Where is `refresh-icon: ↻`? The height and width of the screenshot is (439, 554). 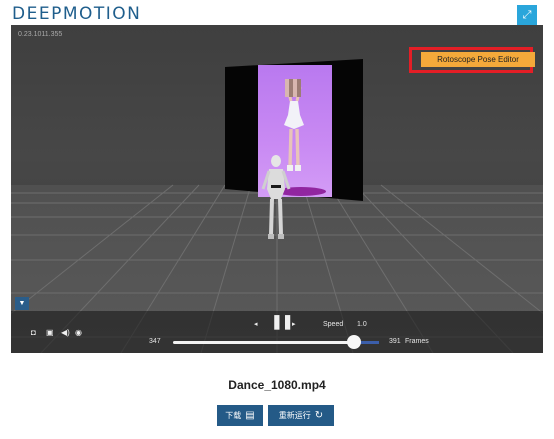
refresh-icon: ↻ is located at coordinates (319, 415).